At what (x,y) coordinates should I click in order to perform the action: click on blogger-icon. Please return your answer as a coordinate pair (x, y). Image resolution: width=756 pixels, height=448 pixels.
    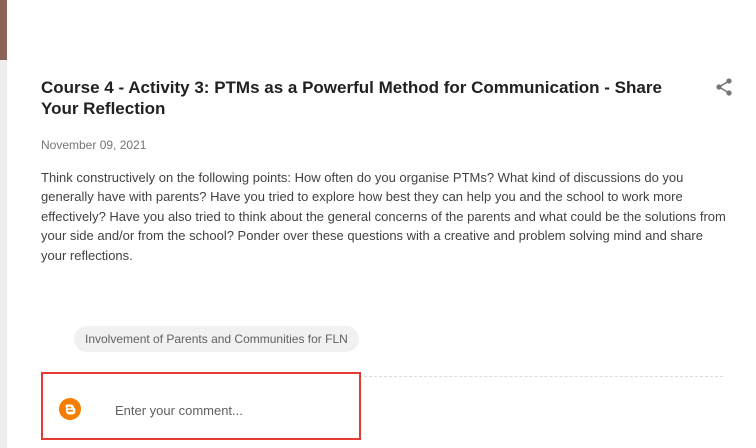
    Looking at the image, I should click on (70, 409).